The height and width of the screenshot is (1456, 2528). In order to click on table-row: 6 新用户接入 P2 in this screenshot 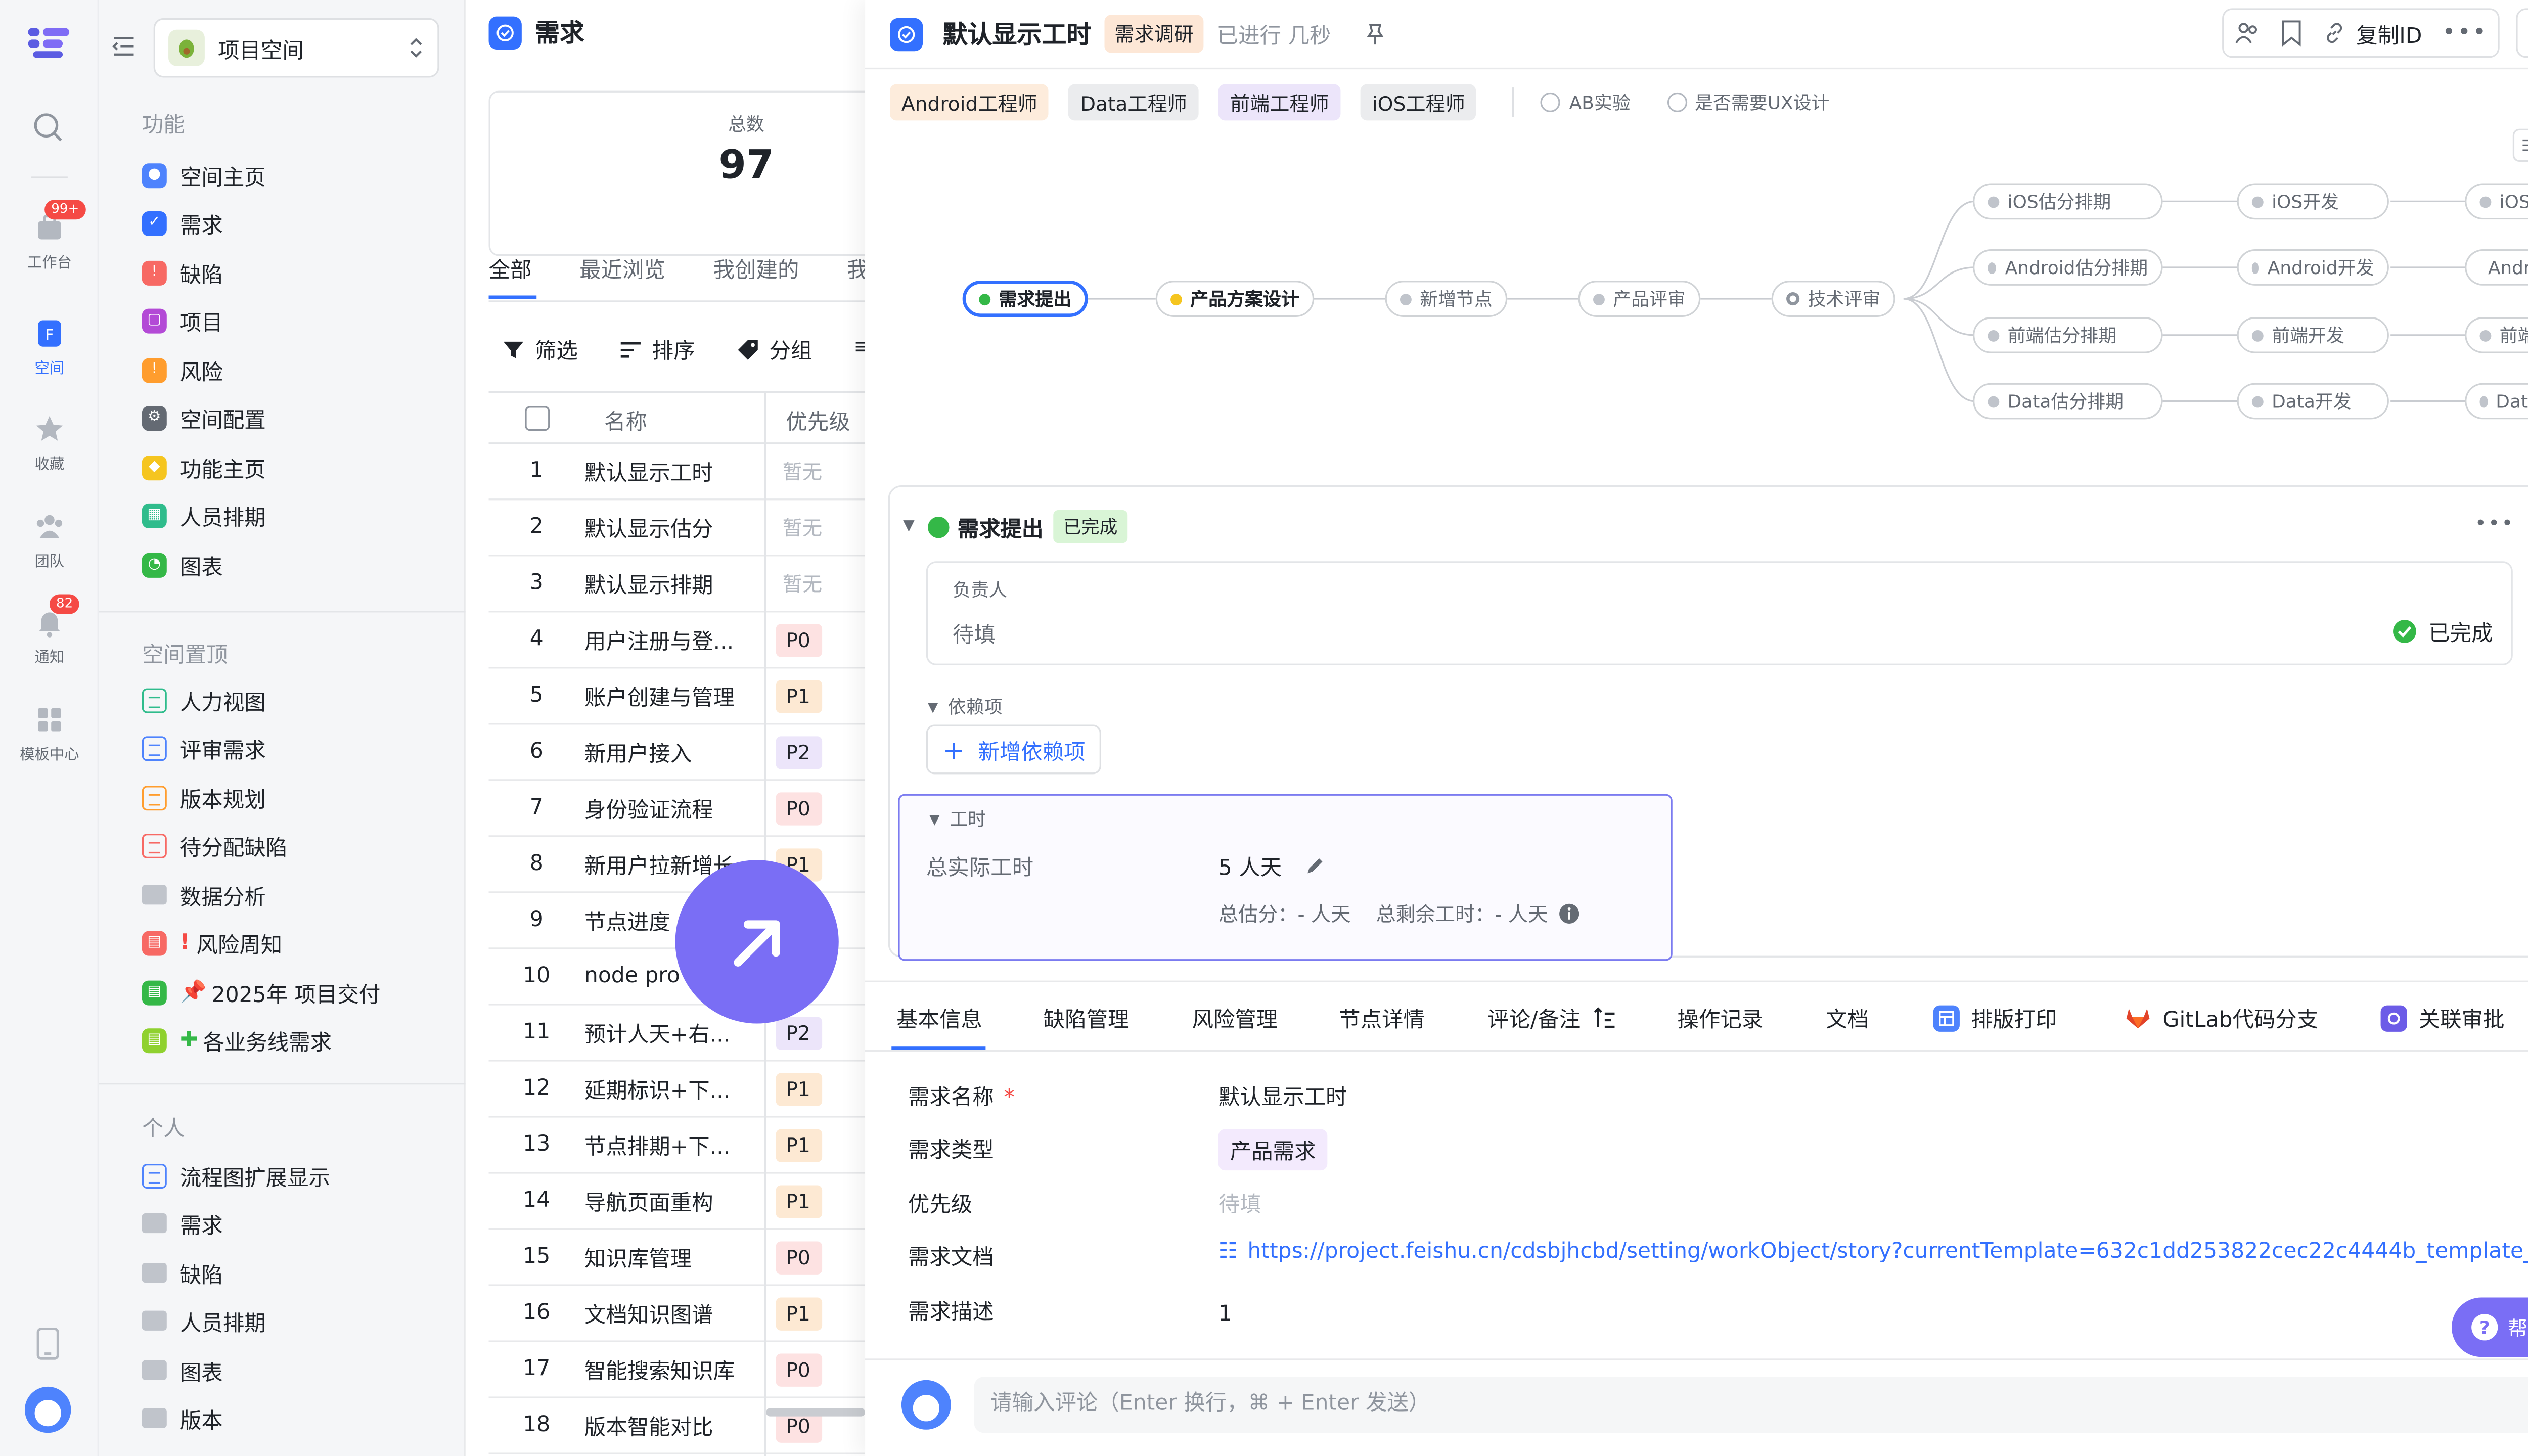, I will do `click(679, 752)`.